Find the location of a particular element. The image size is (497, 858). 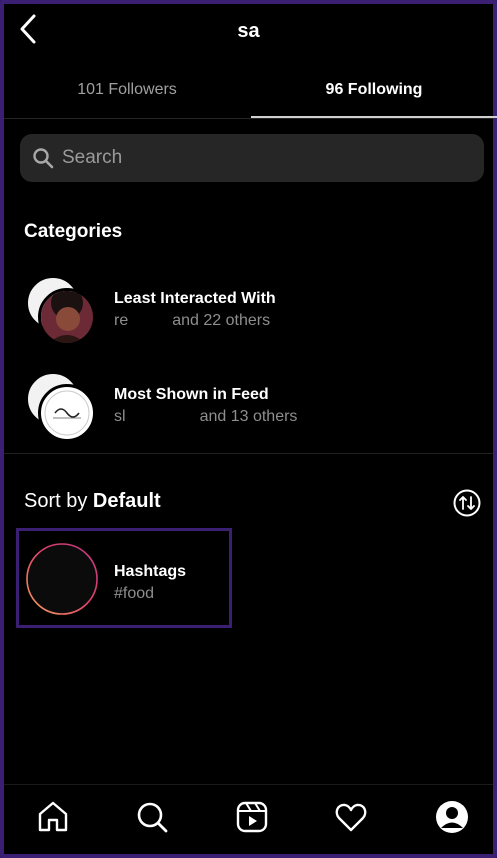

tab-following: 96 Following is located at coordinates (374, 96).